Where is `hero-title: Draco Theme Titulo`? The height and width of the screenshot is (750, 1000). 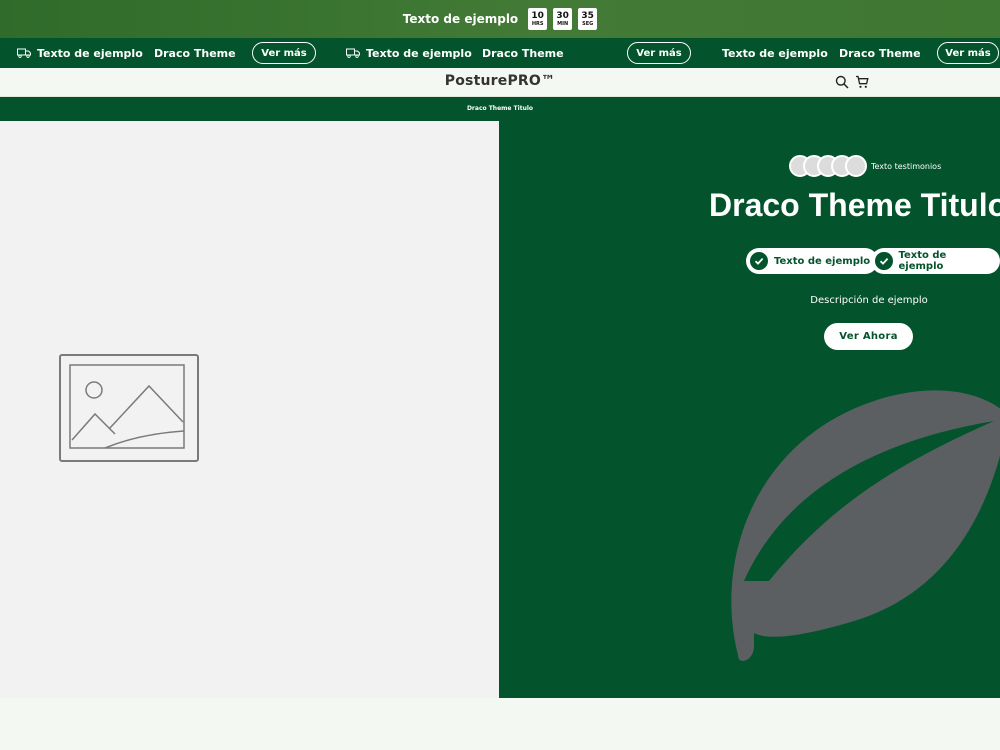 hero-title: Draco Theme Titulo is located at coordinates (854, 205).